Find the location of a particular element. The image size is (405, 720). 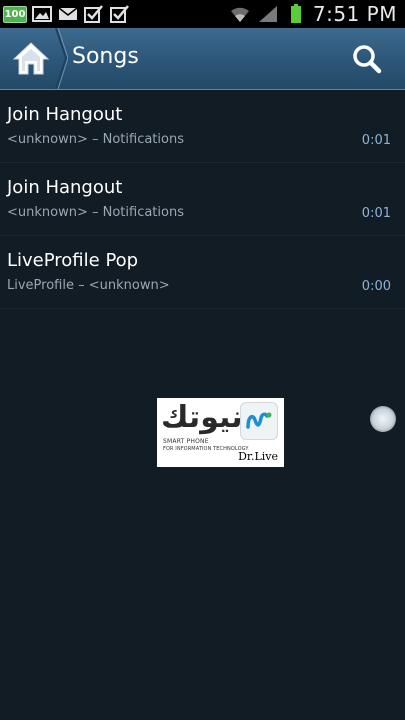

system-icons: 7:51 PM is located at coordinates (317, 14).